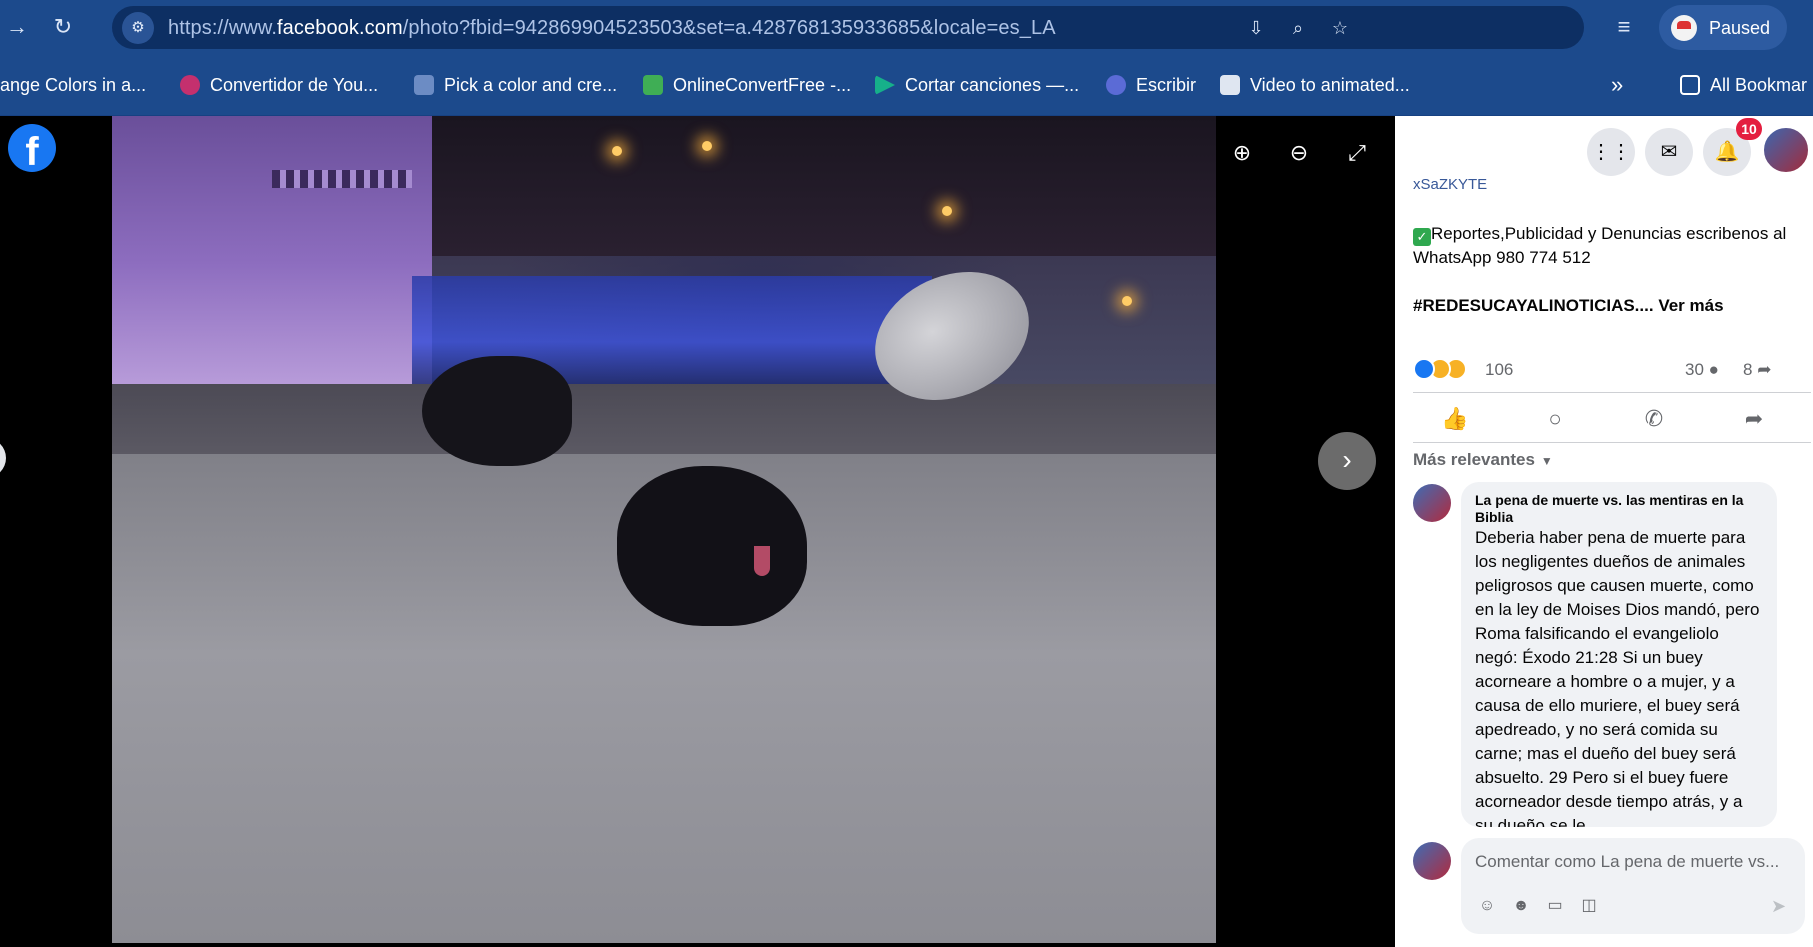 The height and width of the screenshot is (947, 1813). What do you see at coordinates (1654, 419) in the screenshot?
I see `whatsapp-icon: ✆` at bounding box center [1654, 419].